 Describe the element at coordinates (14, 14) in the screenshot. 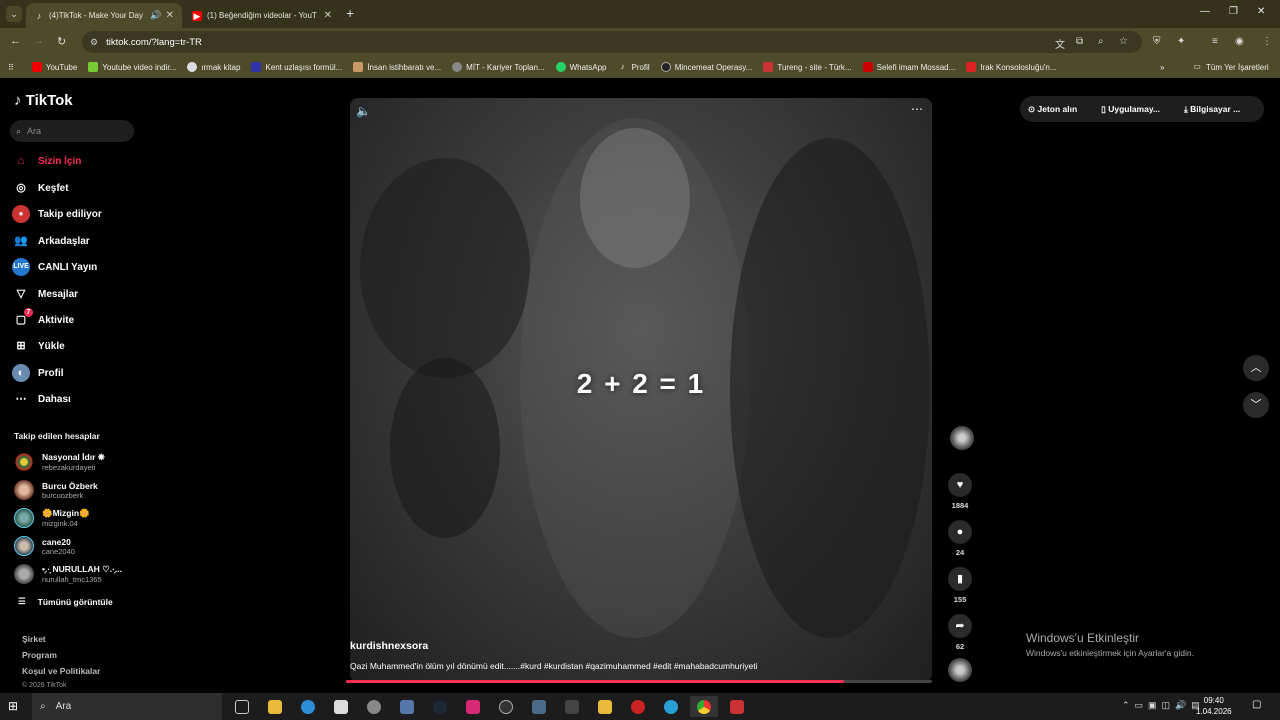

I see `tab-search-button: ⌄` at that location.